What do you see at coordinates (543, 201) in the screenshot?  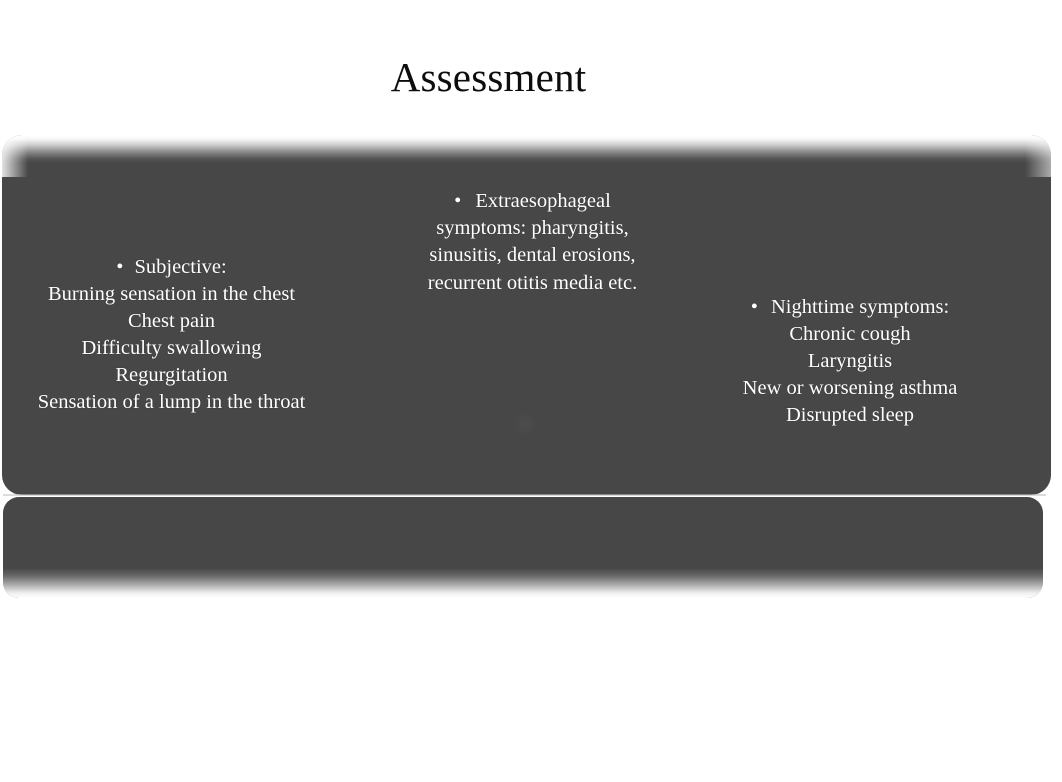 I see `bullet-heading-text: Extraesophageal` at bounding box center [543, 201].